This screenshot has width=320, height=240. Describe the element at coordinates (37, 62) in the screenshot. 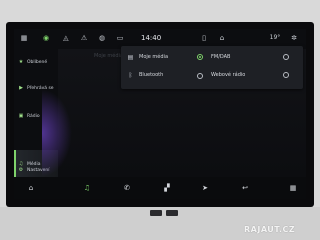

I see `sidebar-item-label: Oblíbené` at that location.